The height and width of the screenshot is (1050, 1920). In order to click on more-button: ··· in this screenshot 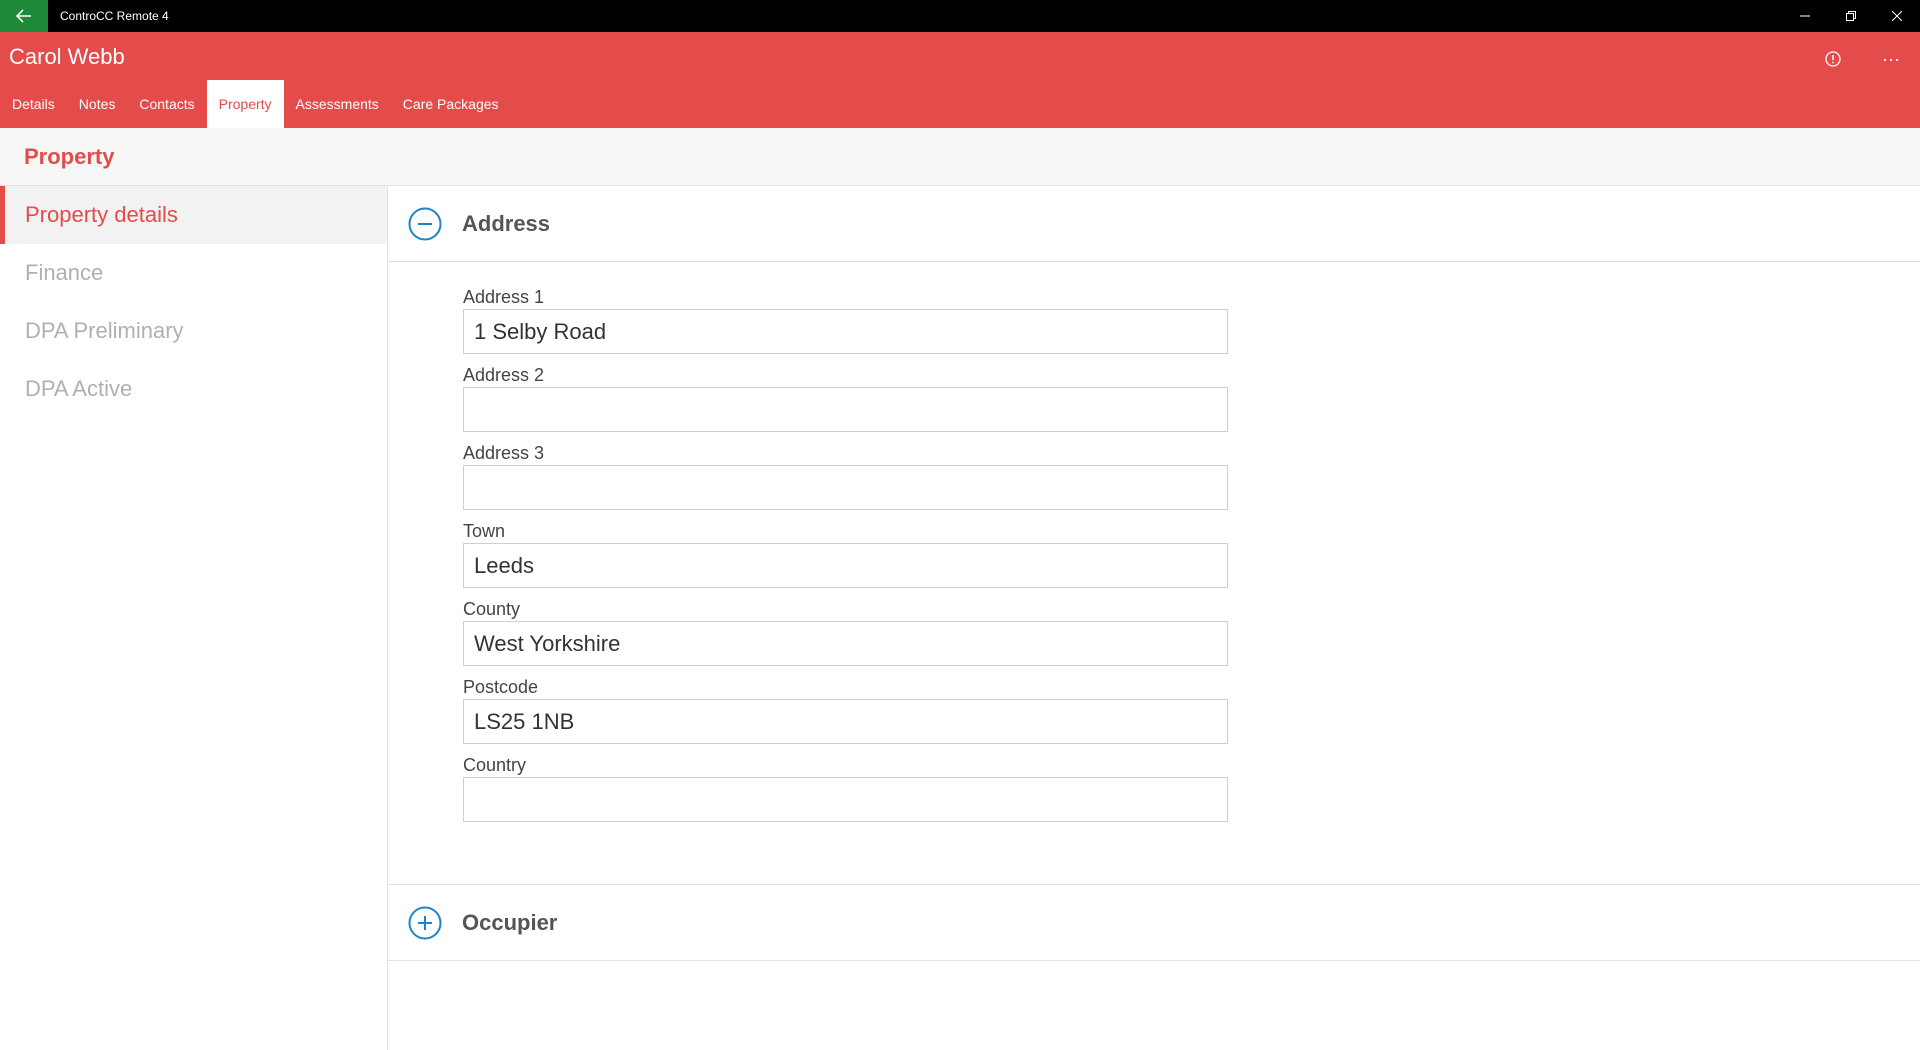, I will do `click(1891, 59)`.